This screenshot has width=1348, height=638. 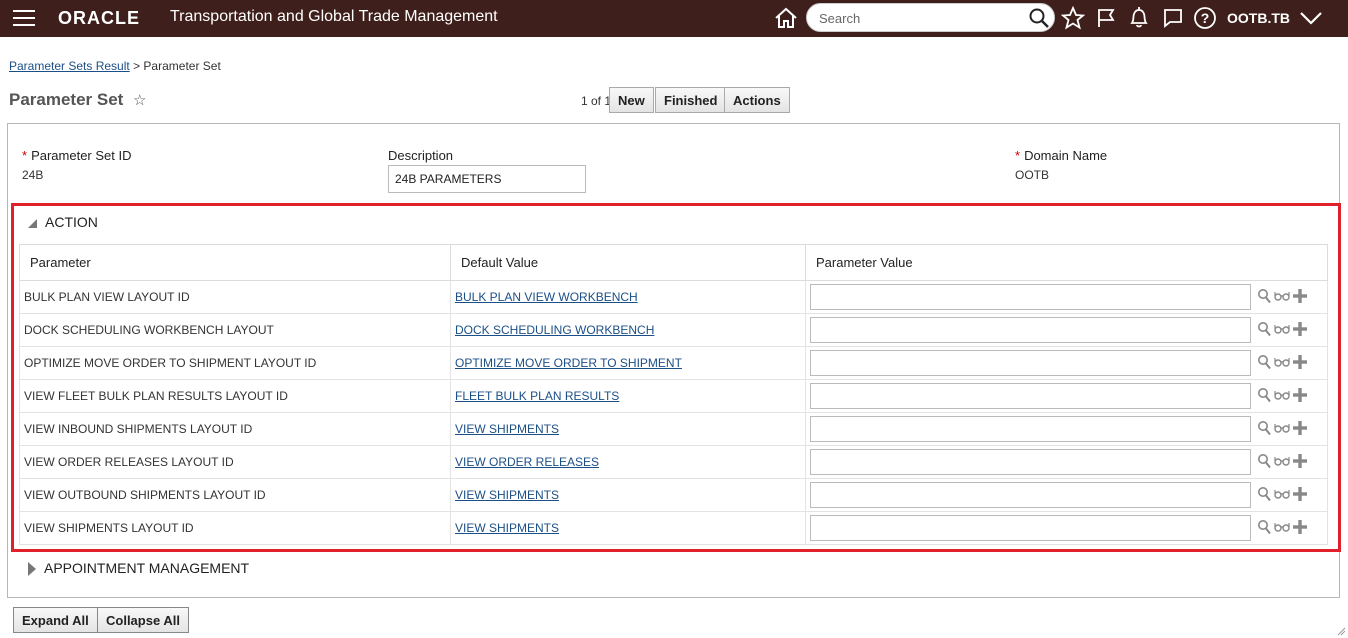 What do you see at coordinates (1073, 18) in the screenshot?
I see `star-icon` at bounding box center [1073, 18].